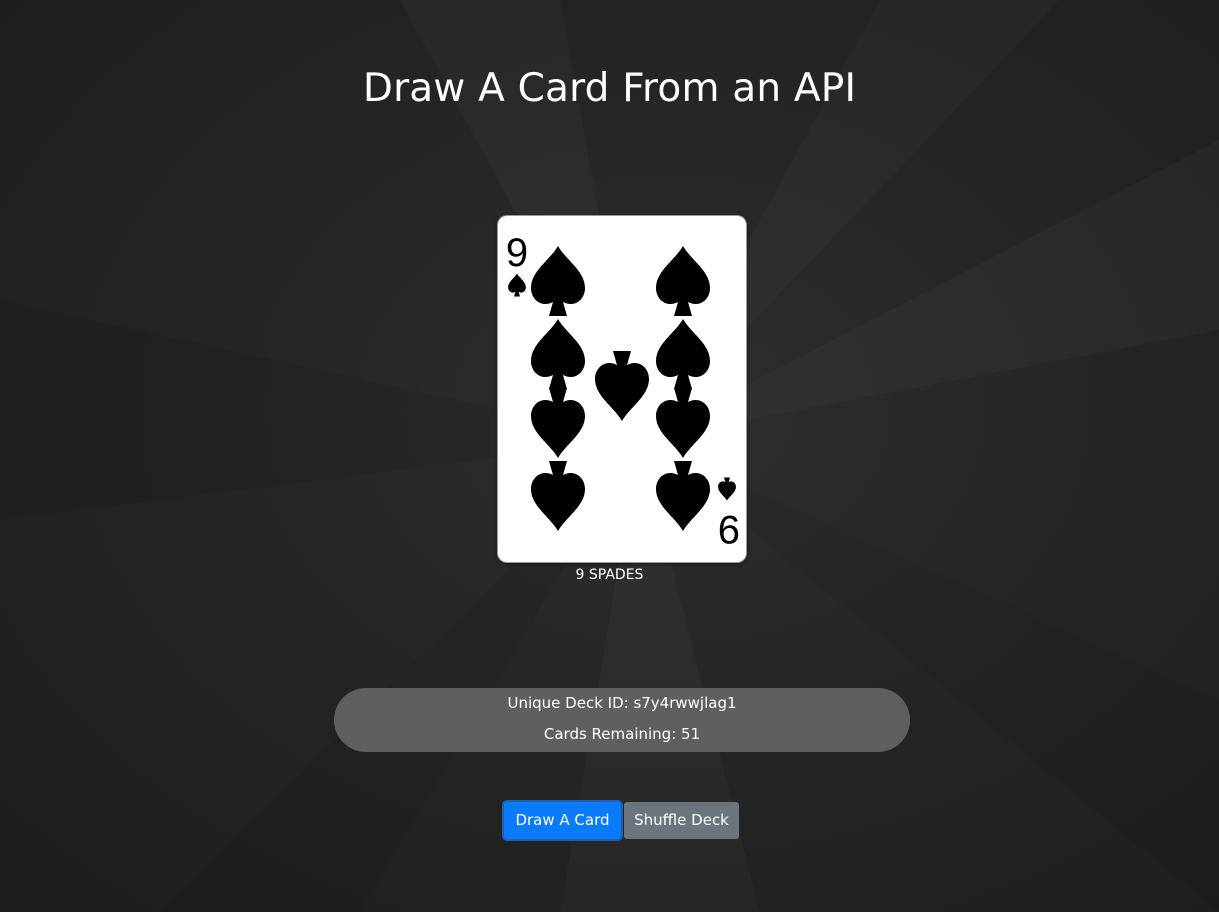 This screenshot has height=912, width=1219. What do you see at coordinates (562, 820) in the screenshot?
I see `draw-card-button: Draw A Card` at bounding box center [562, 820].